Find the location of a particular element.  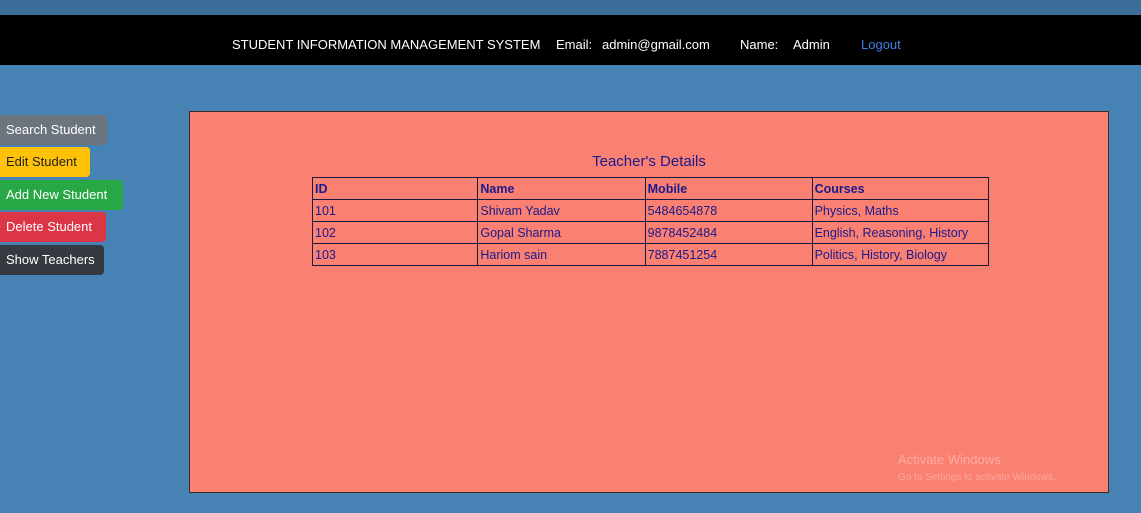

cell-mobile: 9878452484 is located at coordinates (728, 232).